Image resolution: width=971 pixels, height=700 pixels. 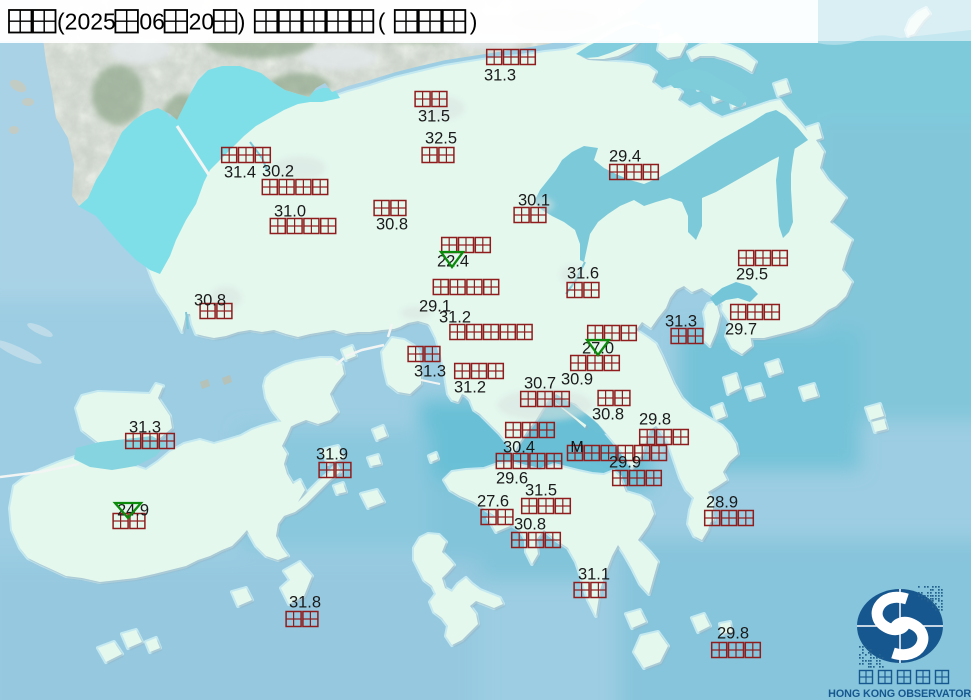 What do you see at coordinates (752, 275) in the screenshot?
I see `svg-text: 29.5` at bounding box center [752, 275].